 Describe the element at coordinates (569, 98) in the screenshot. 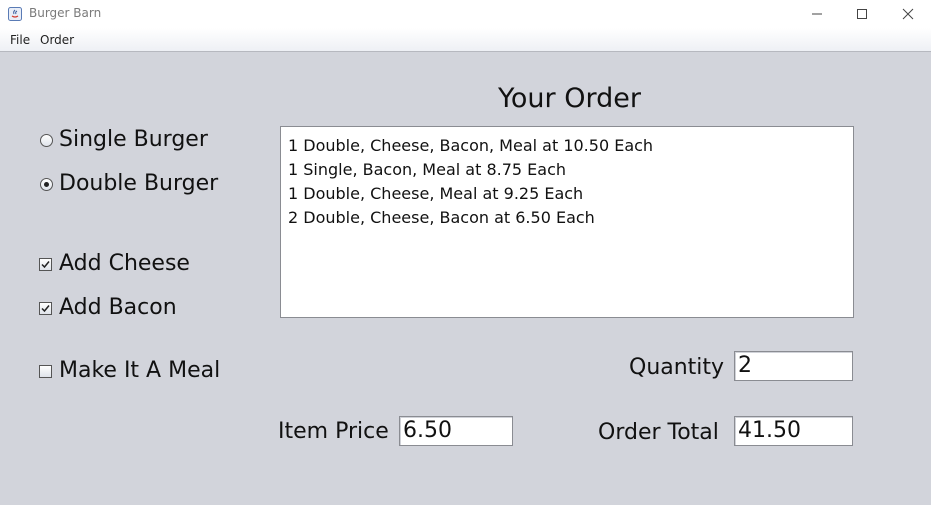

I see `order-heading: Your Order` at that location.